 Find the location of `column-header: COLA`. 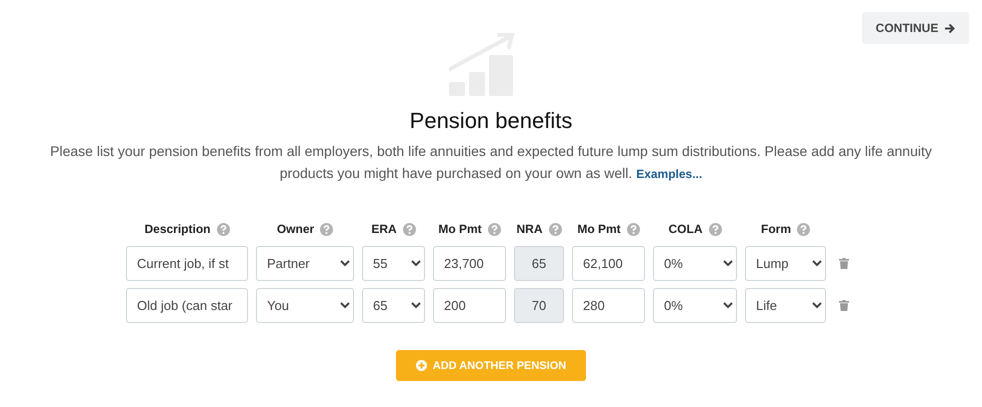

column-header: COLA is located at coordinates (685, 229).